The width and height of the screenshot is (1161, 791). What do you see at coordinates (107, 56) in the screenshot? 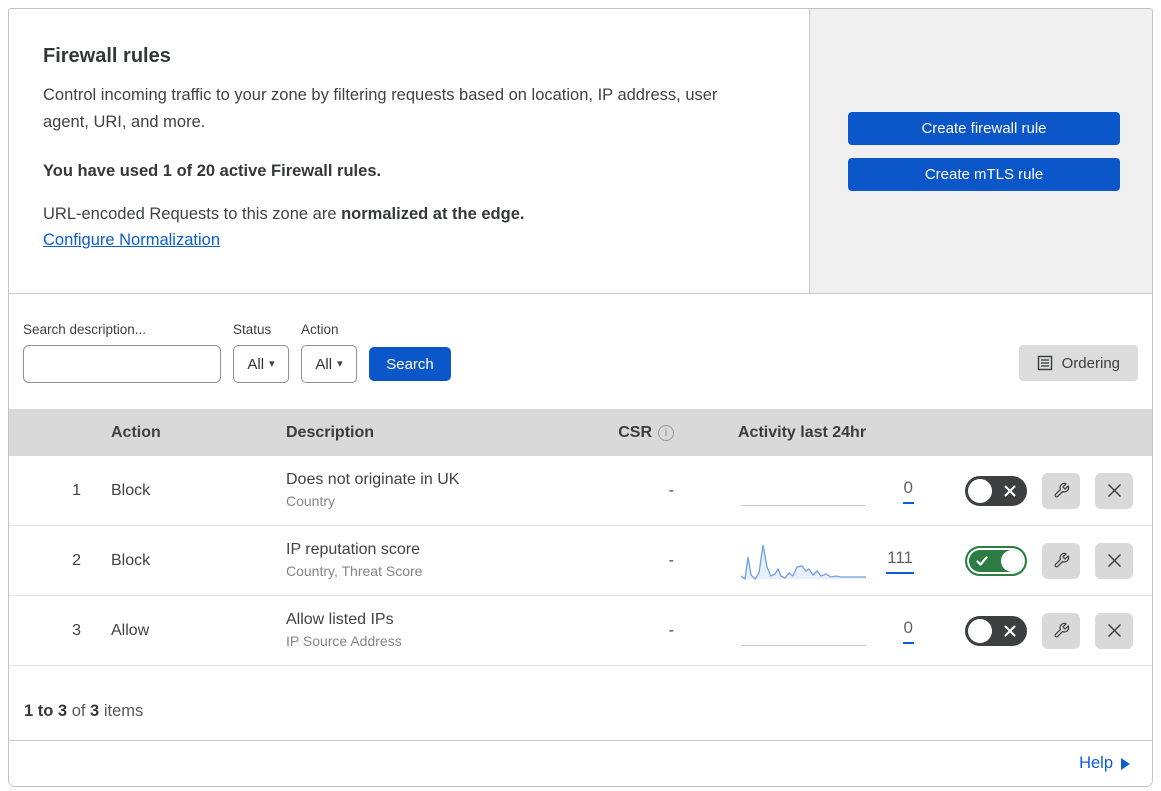
I see `page-title: Firewall rules` at bounding box center [107, 56].